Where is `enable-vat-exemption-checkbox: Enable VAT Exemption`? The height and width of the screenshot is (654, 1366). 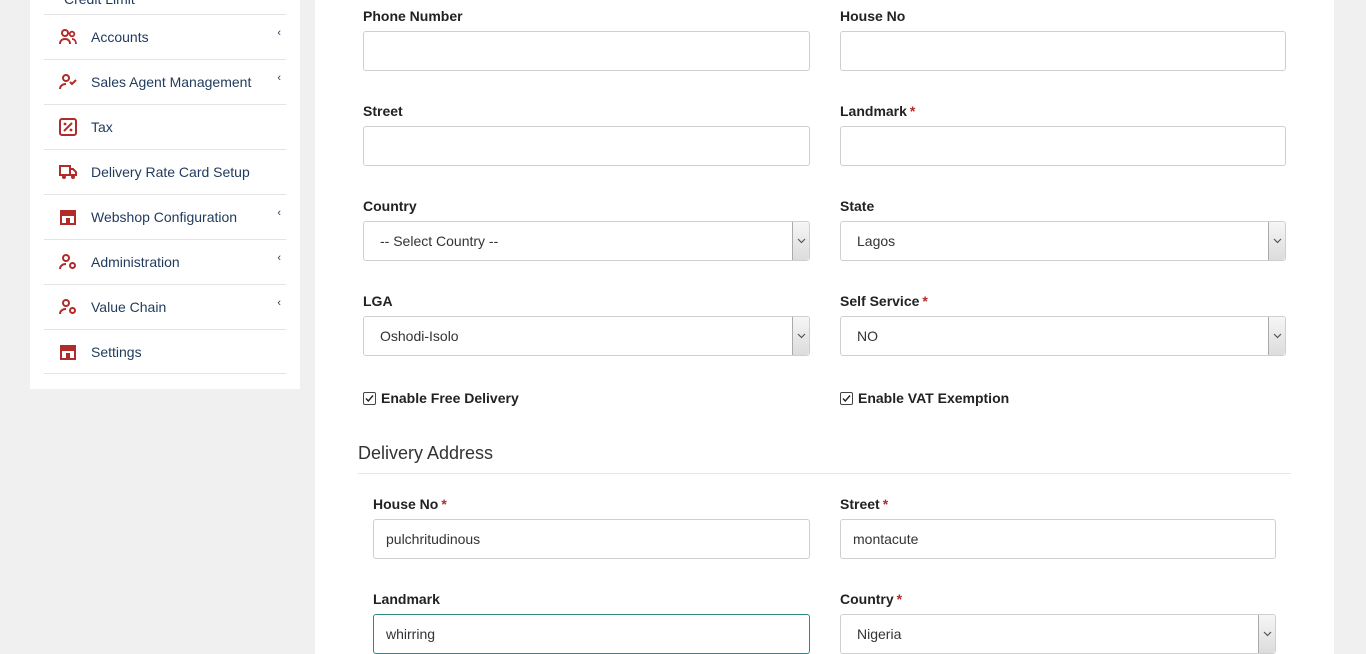 enable-vat-exemption-checkbox: Enable VAT Exemption is located at coordinates (924, 398).